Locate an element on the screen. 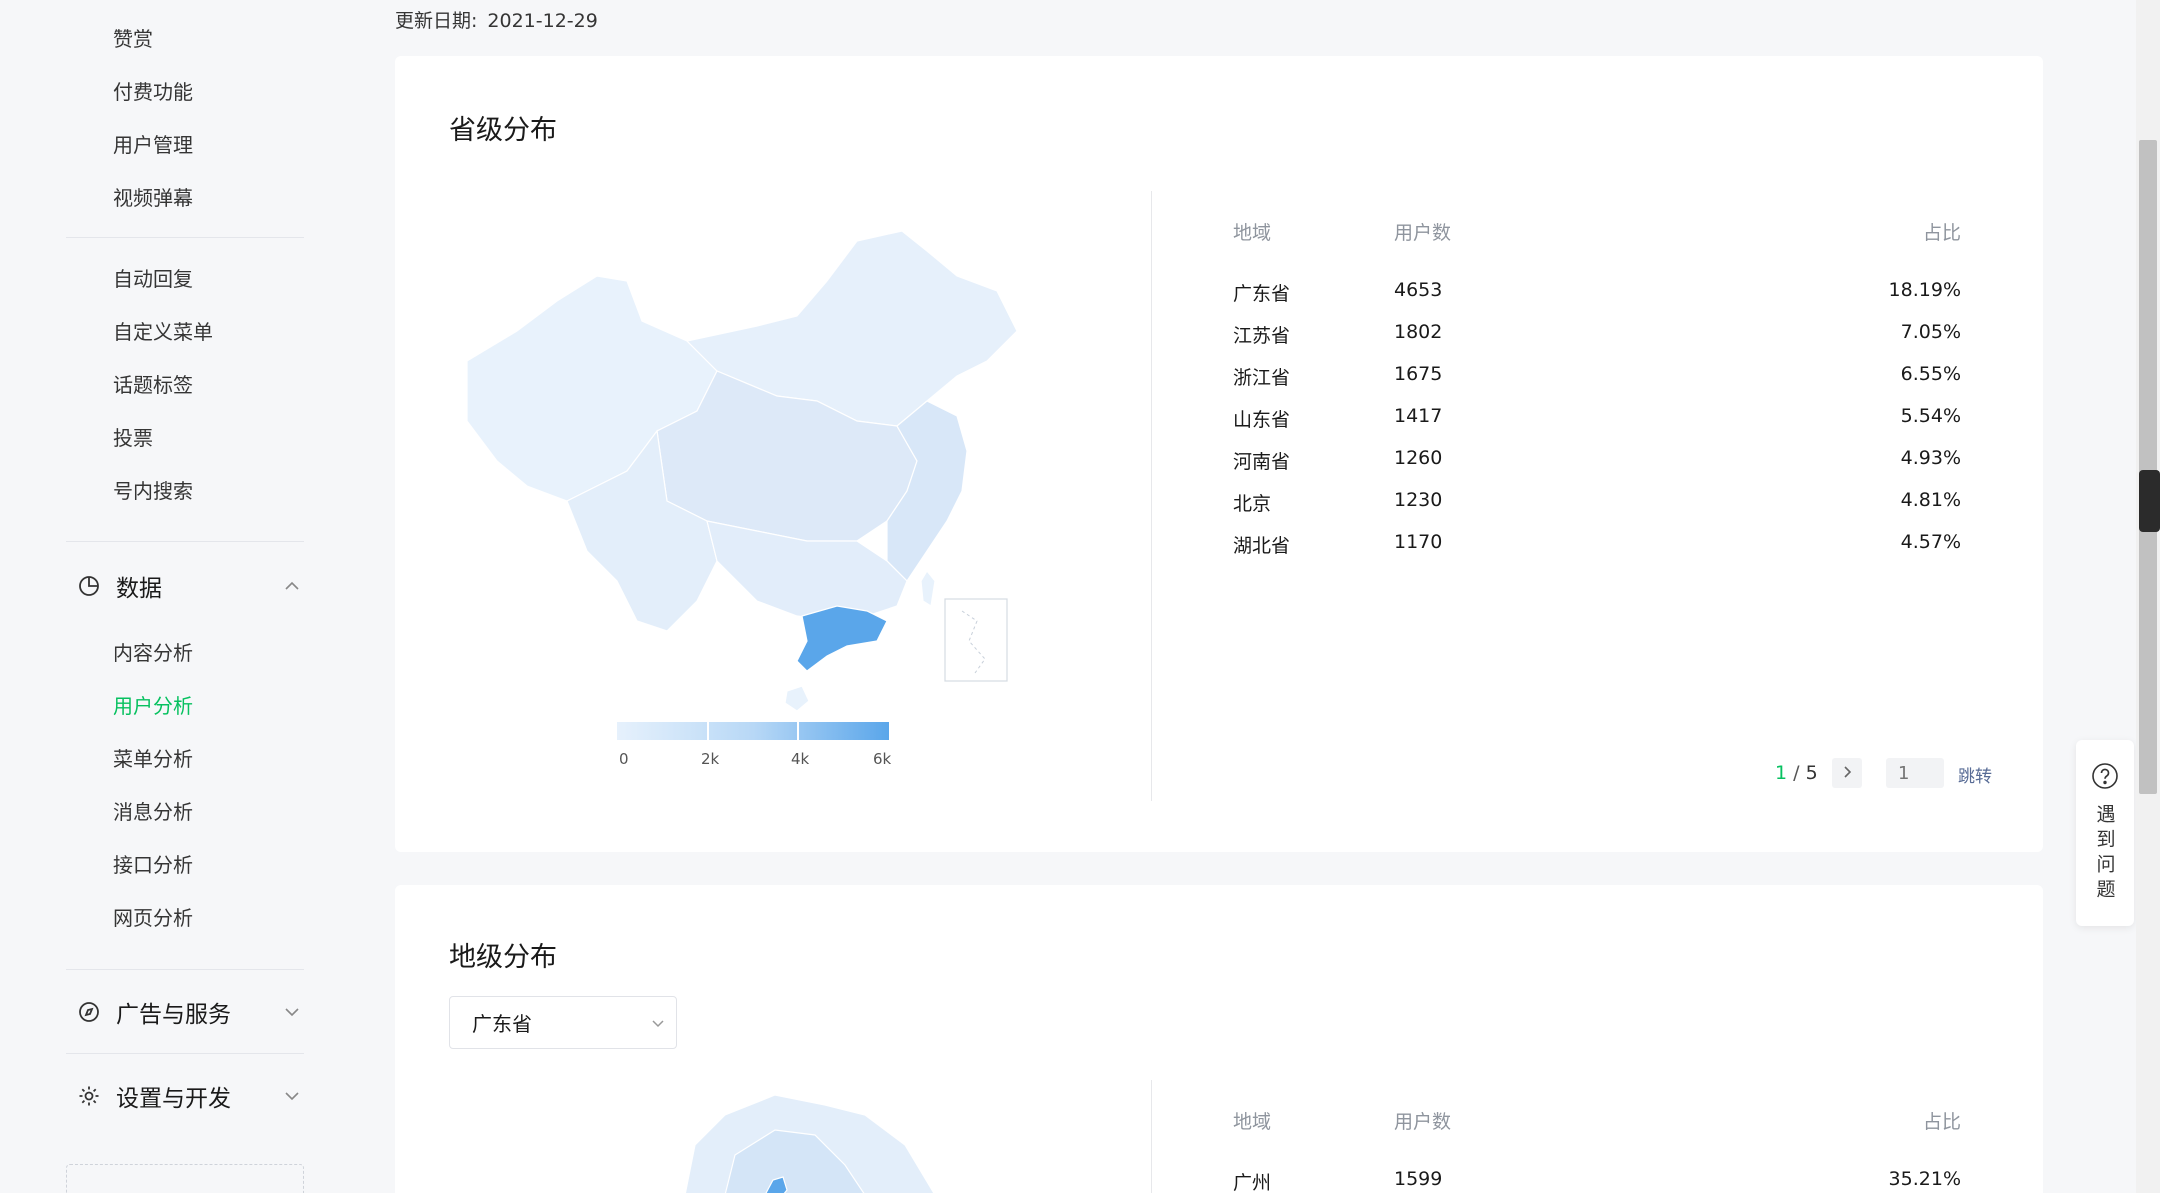 The width and height of the screenshot is (2160, 1193). pager-status: 1 / 5 is located at coordinates (1796, 773).